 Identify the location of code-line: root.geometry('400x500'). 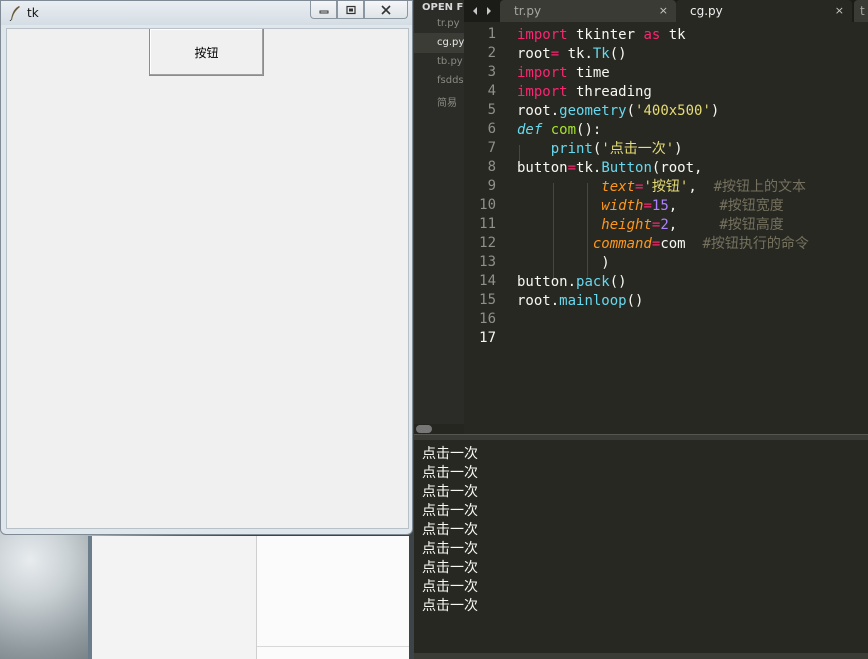
(618, 111).